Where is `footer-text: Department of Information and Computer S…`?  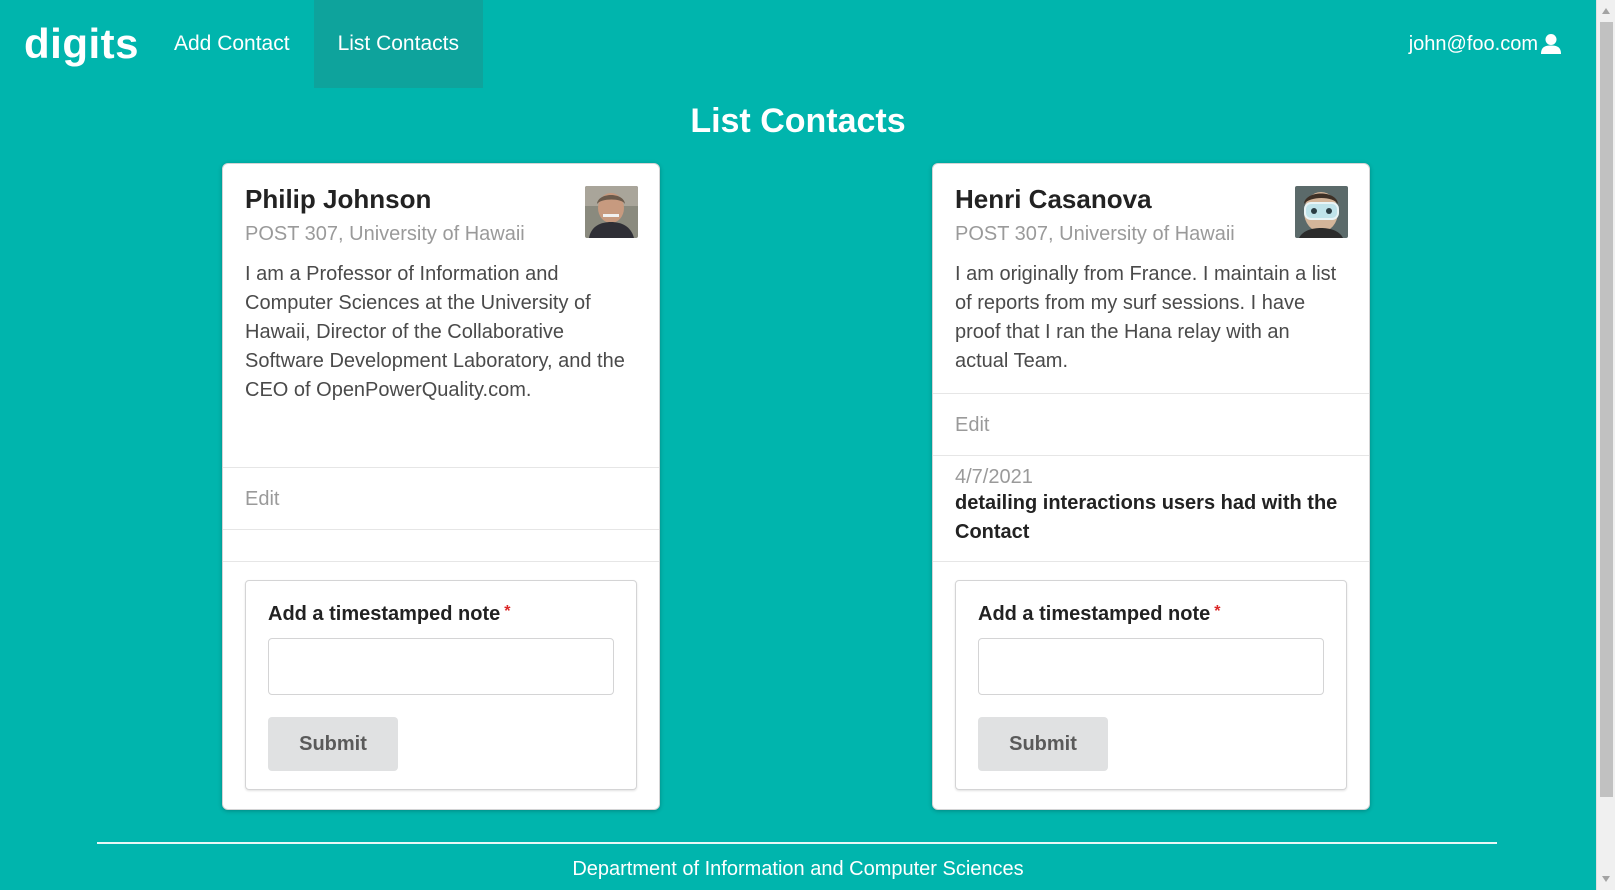
footer-text: Department of Information and Computer S… is located at coordinates (798, 869).